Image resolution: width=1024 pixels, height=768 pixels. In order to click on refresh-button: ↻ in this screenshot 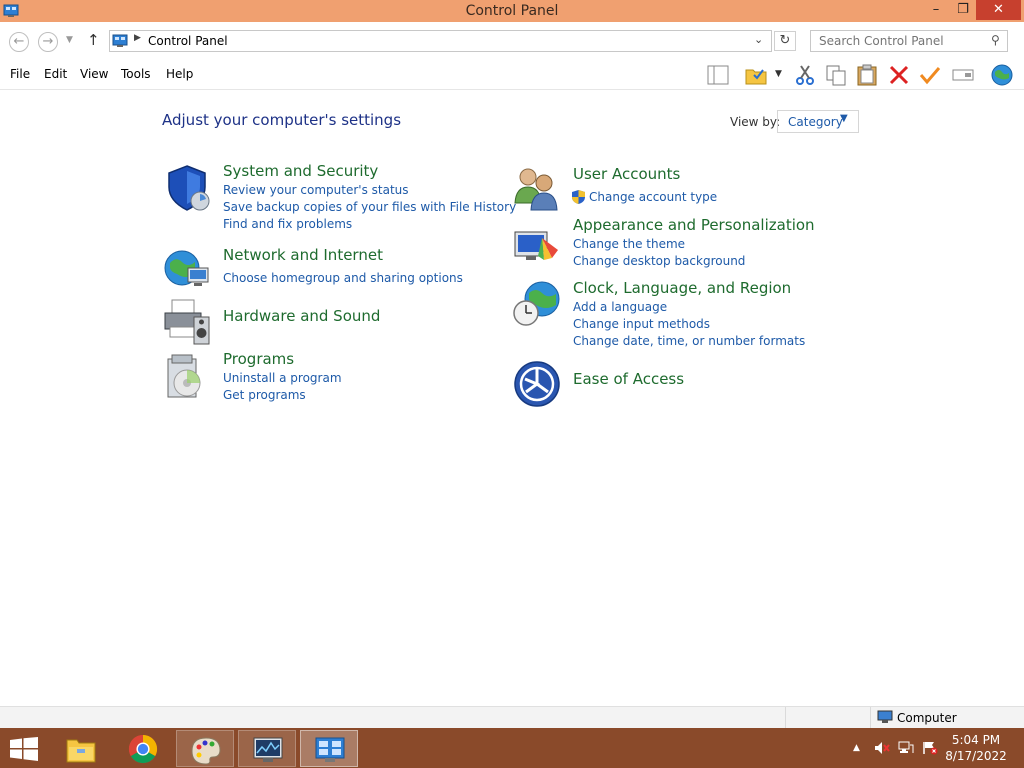, I will do `click(785, 41)`.